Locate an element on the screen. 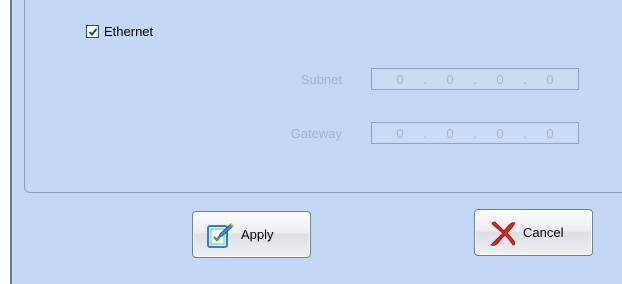 This screenshot has width=622, height=284. cancel-button-label: Cancel is located at coordinates (543, 232).